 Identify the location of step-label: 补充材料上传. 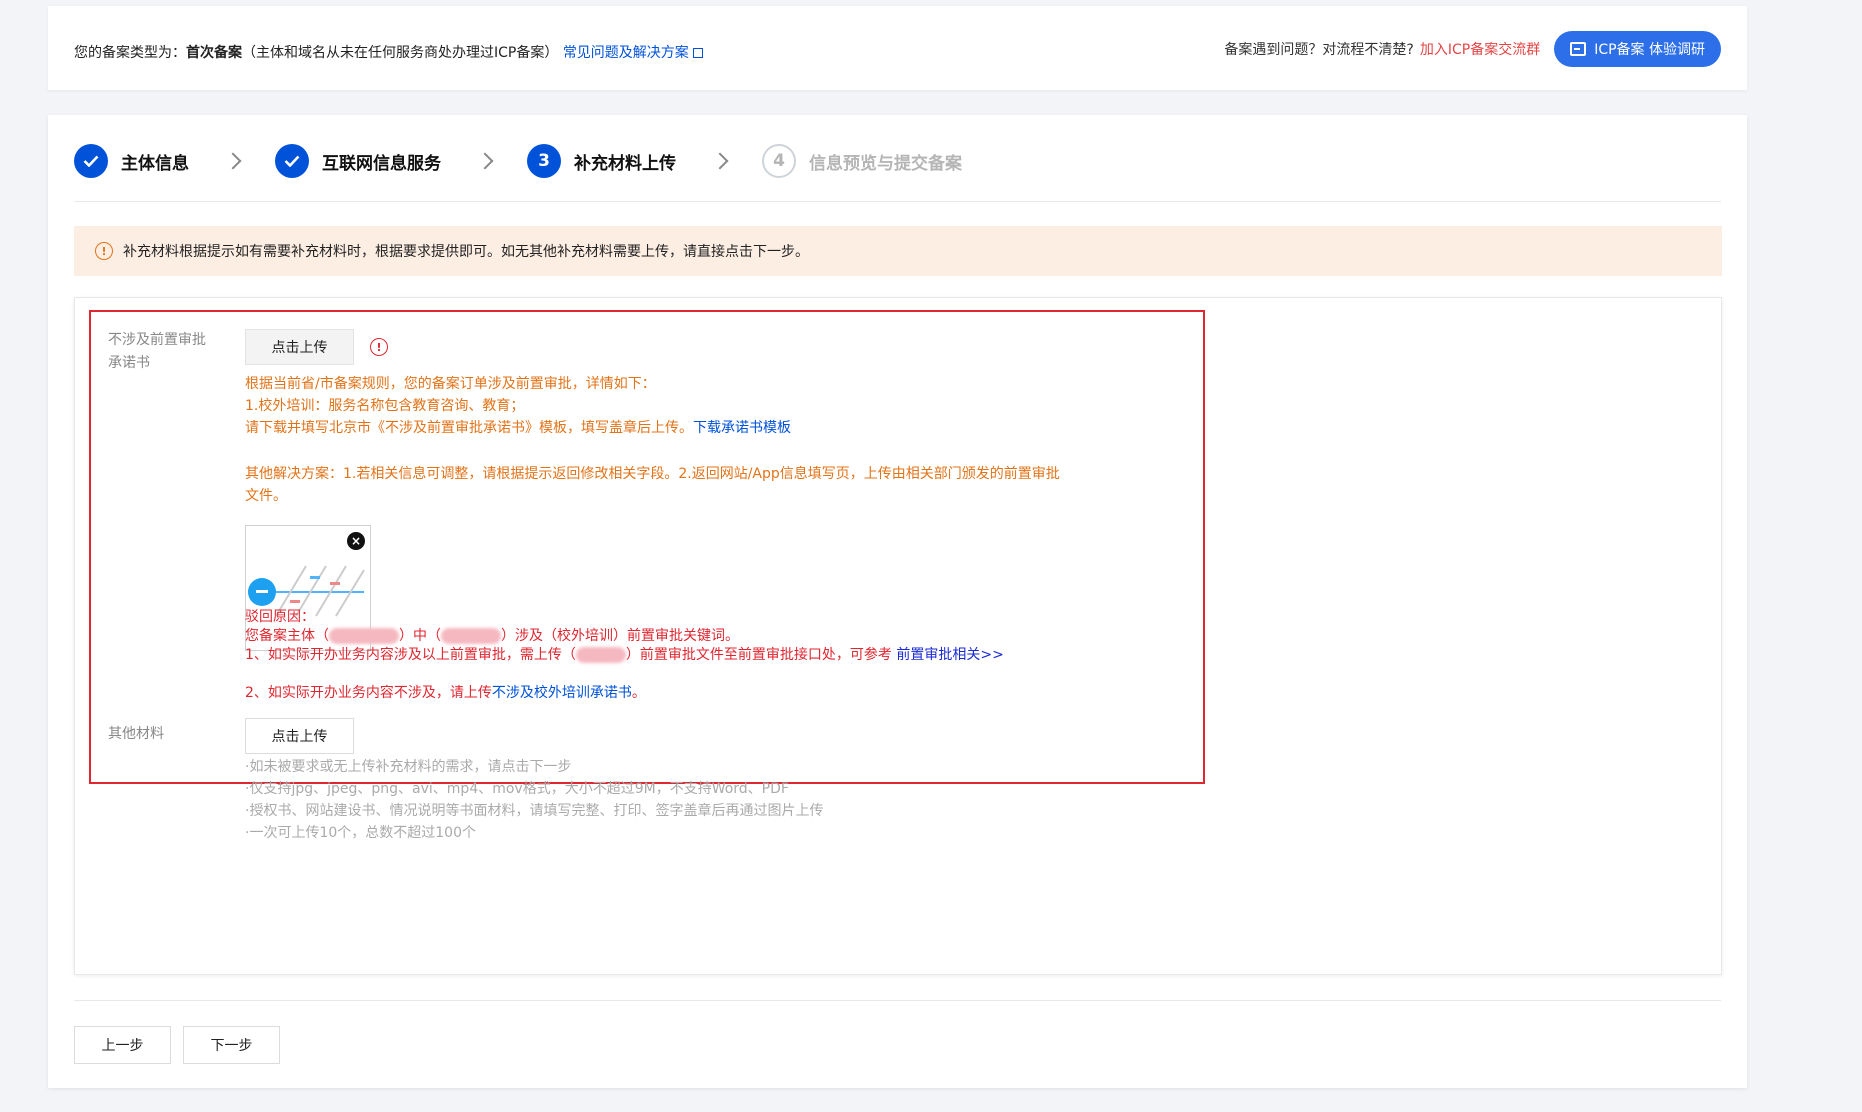
(625, 163).